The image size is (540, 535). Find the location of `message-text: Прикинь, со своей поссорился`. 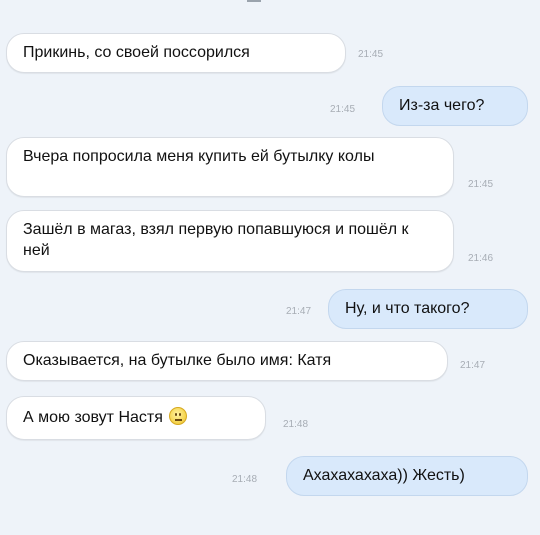

message-text: Прикинь, со своей поссорился is located at coordinates (136, 52).